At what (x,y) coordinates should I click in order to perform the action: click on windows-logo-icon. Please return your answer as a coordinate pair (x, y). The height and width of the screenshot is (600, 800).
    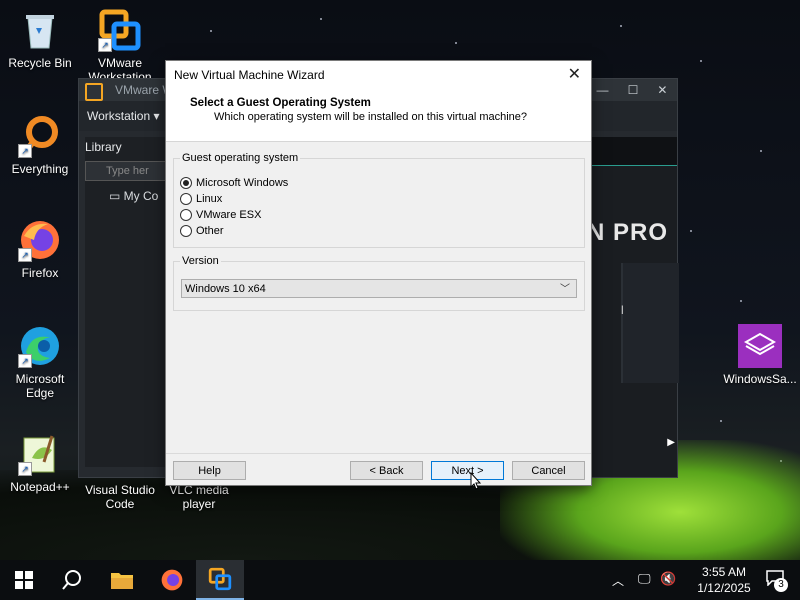
    Looking at the image, I should click on (24, 580).